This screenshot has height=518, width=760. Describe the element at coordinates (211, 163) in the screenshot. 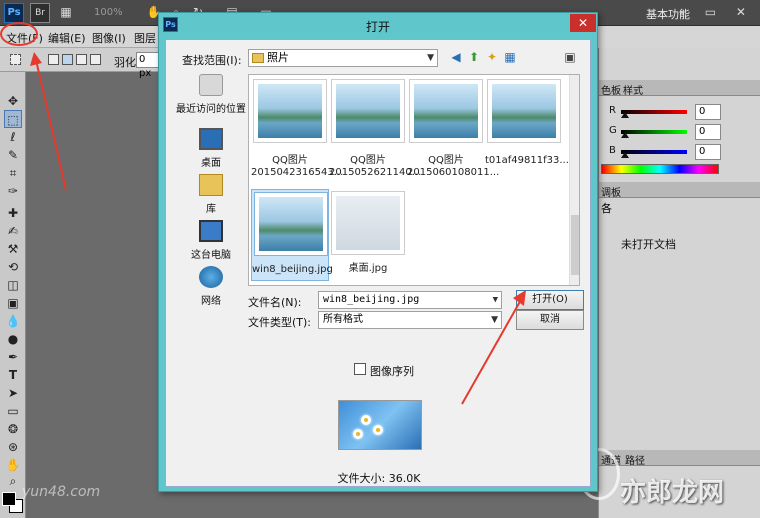

I see `place-label: 桌面` at that location.